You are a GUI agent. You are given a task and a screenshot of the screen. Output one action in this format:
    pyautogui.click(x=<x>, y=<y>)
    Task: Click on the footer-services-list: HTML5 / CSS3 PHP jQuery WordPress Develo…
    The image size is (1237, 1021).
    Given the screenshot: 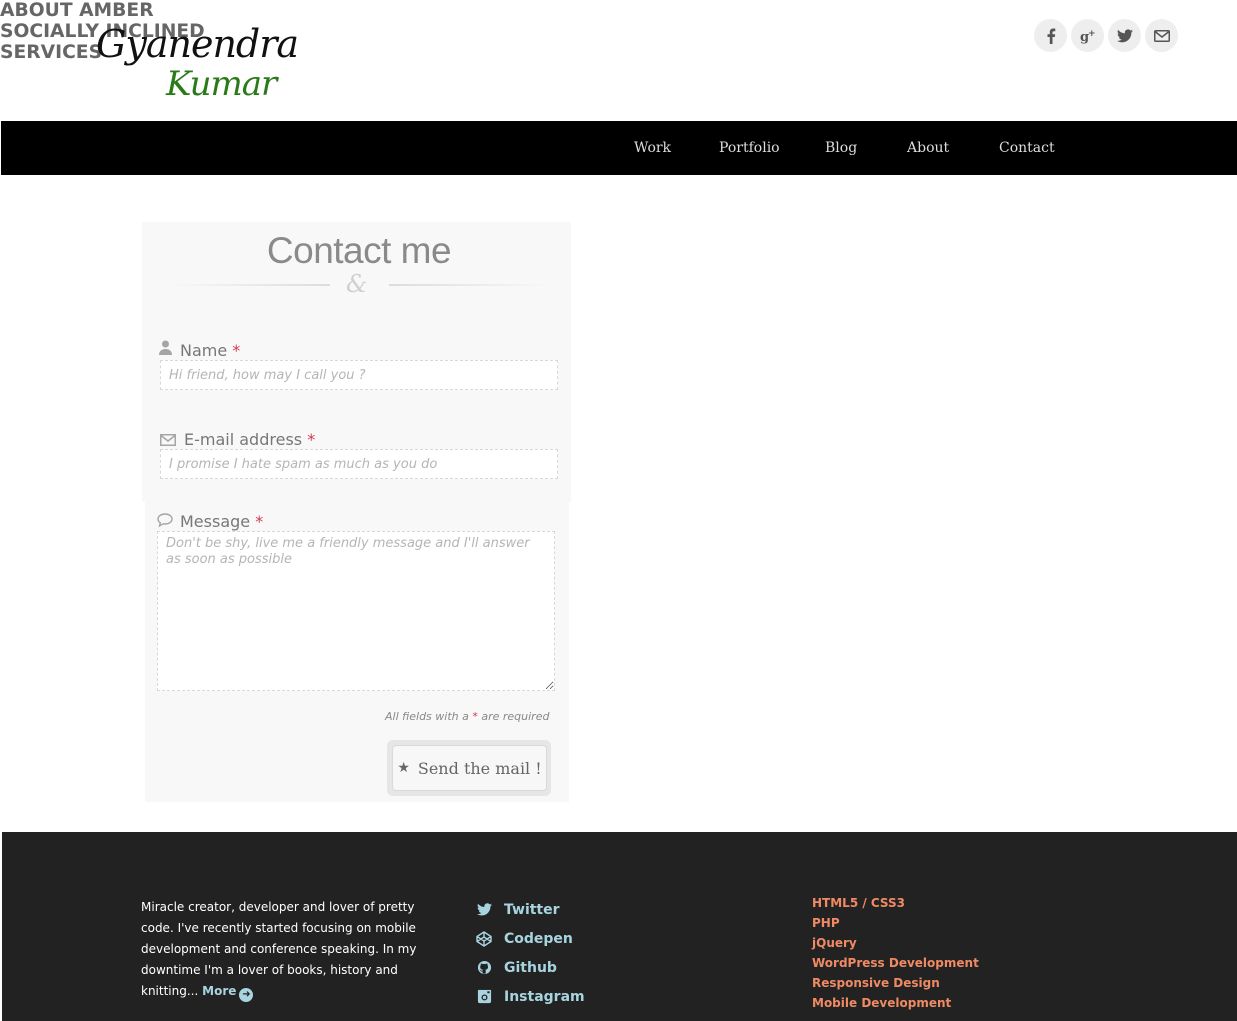 What is the action you would take?
    pyautogui.click(x=895, y=956)
    